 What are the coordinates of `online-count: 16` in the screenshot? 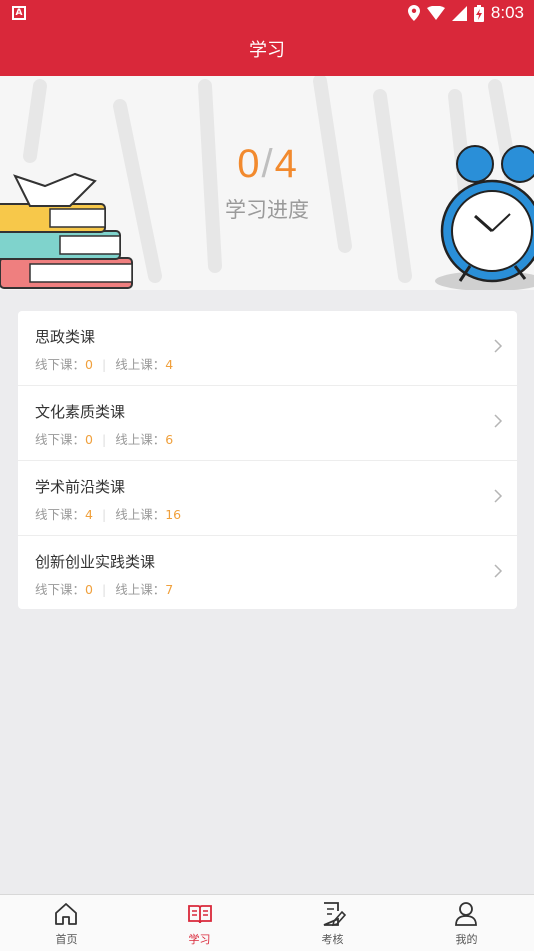 It's located at (173, 514).